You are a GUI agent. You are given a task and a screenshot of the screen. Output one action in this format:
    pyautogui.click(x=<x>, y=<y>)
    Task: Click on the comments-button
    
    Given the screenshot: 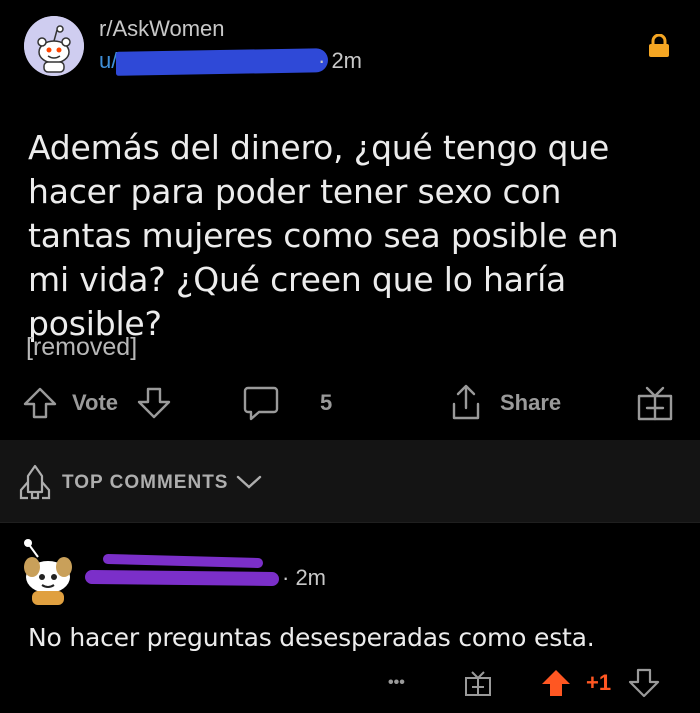 What is the action you would take?
    pyautogui.click(x=261, y=403)
    